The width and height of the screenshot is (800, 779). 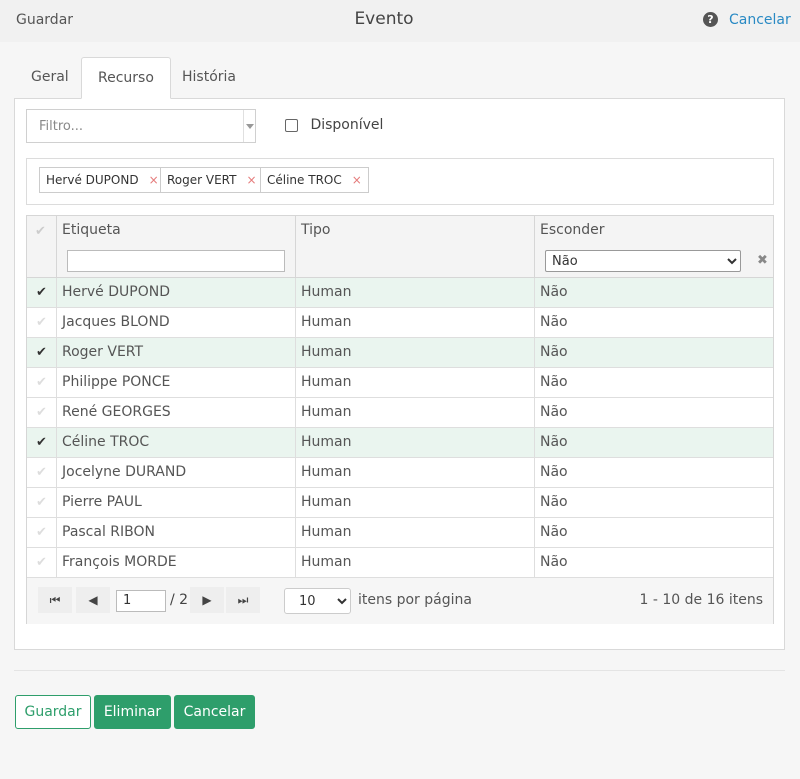 I want to click on column-label-esconder: Esconder, so click(x=572, y=230).